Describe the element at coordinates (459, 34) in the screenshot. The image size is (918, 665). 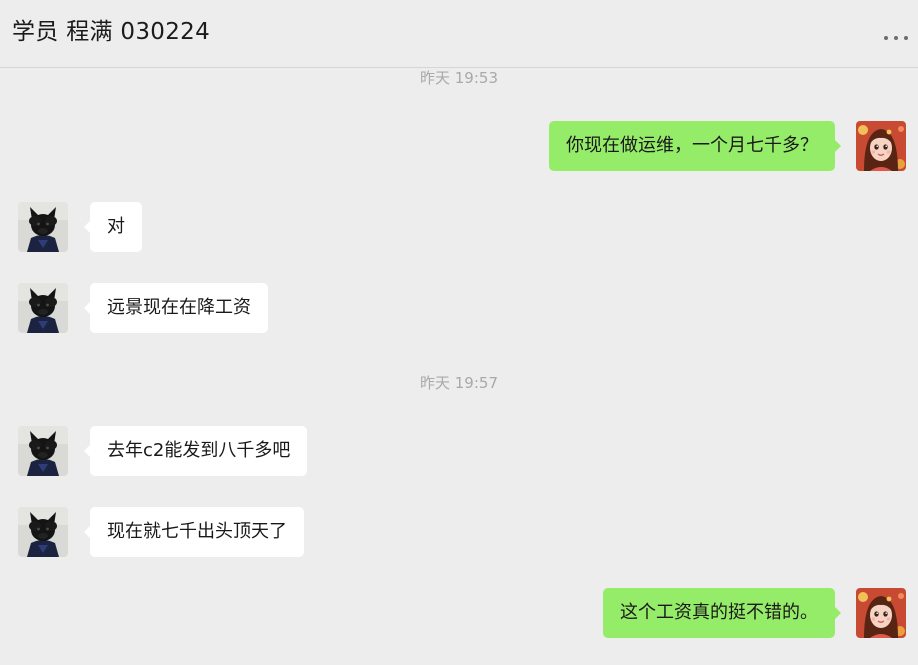
I see `chat-header: 学员 程满 030224` at that location.